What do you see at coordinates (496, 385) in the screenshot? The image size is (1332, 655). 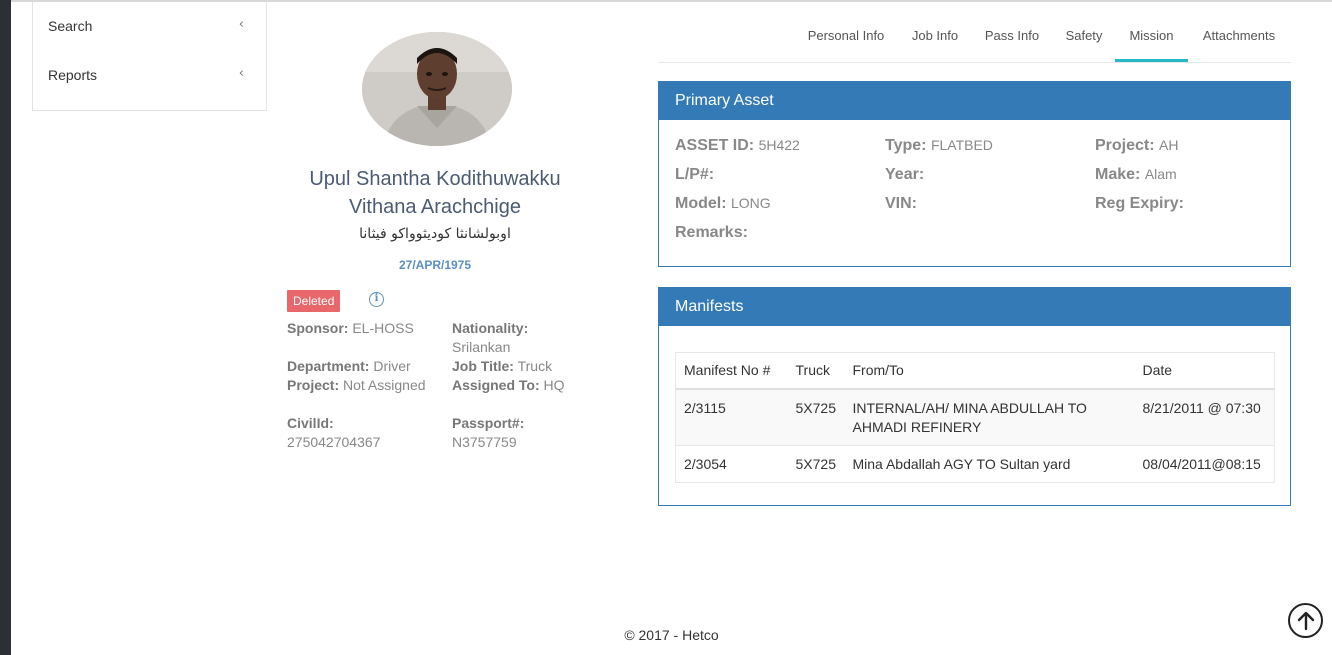 I see `field-label: Assigned To:` at bounding box center [496, 385].